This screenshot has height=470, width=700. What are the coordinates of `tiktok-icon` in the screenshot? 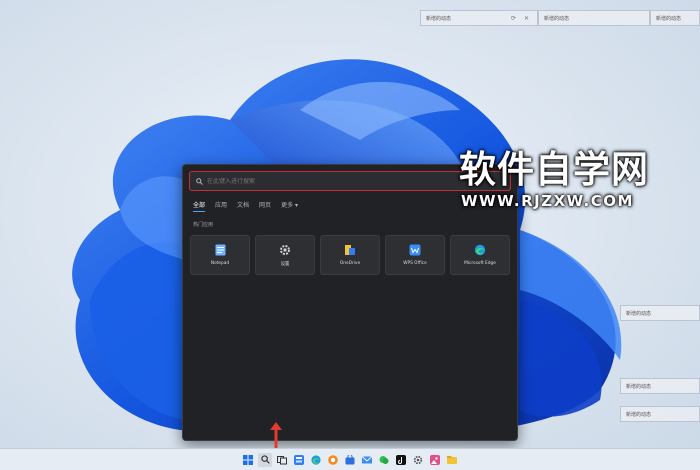 It's located at (401, 460).